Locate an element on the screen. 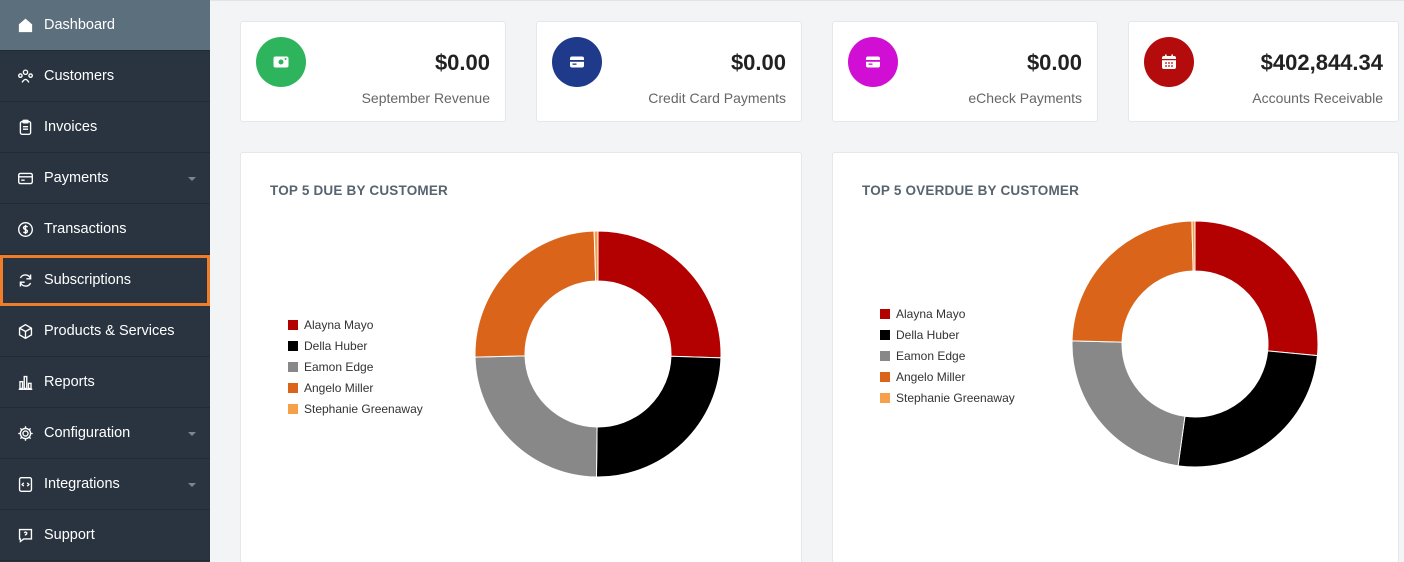  stat-card-credit-card-payments: $0.00 Credit Card Payments is located at coordinates (669, 71).